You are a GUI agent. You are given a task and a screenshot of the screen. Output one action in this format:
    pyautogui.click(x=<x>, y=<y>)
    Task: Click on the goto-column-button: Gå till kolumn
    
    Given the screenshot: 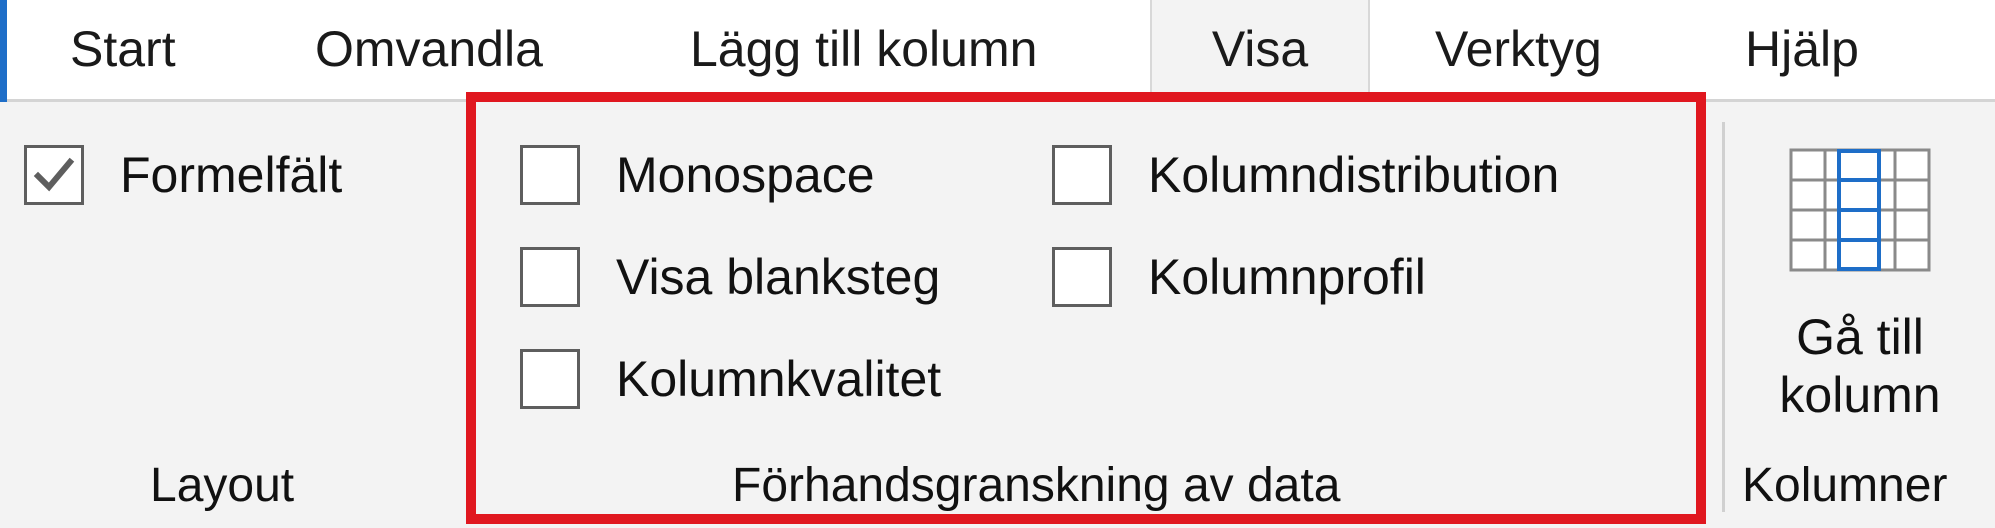 What is the action you would take?
    pyautogui.click(x=1860, y=285)
    